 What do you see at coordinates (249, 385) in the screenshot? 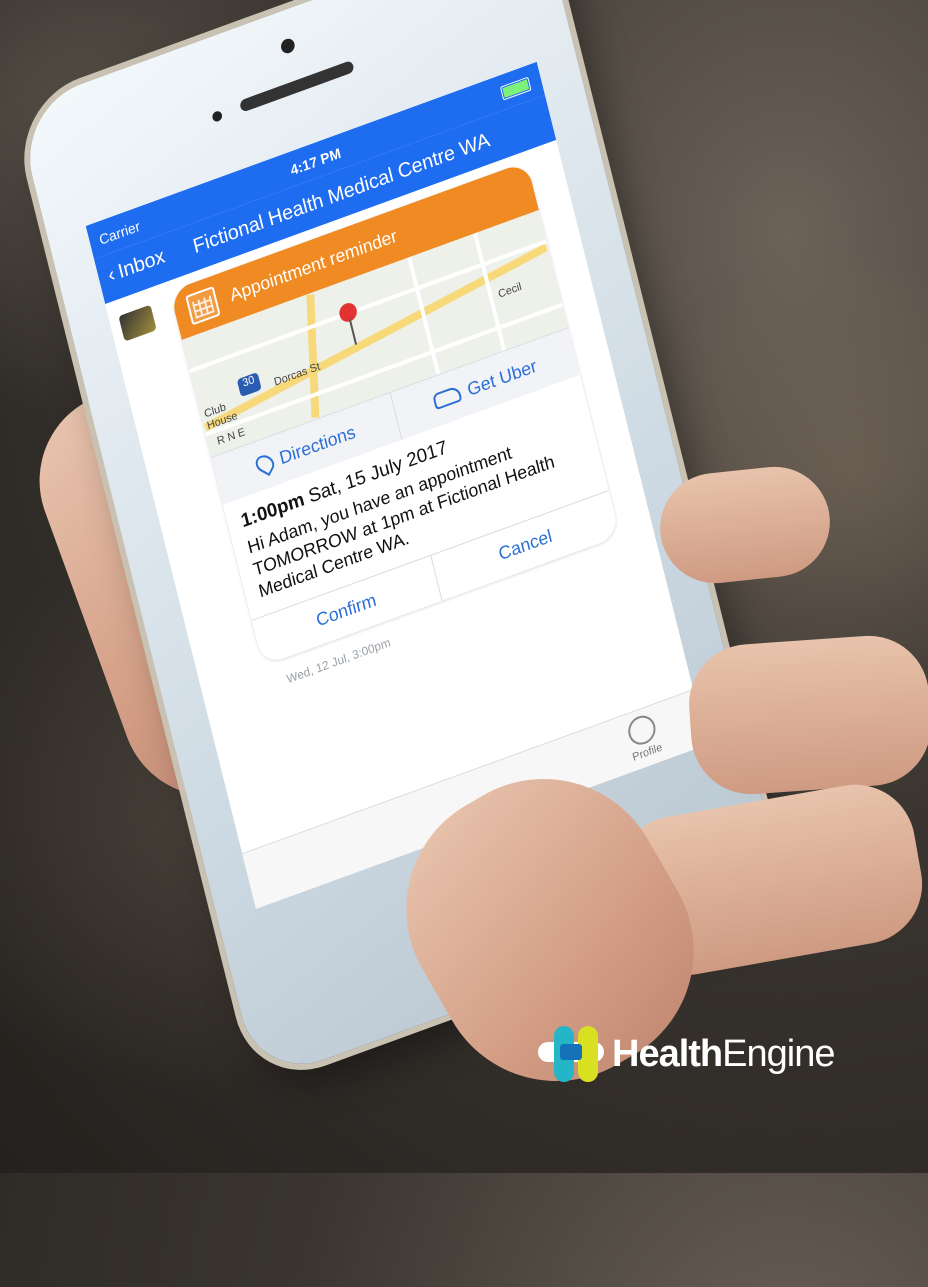
I see `highway-shield: 30` at bounding box center [249, 385].